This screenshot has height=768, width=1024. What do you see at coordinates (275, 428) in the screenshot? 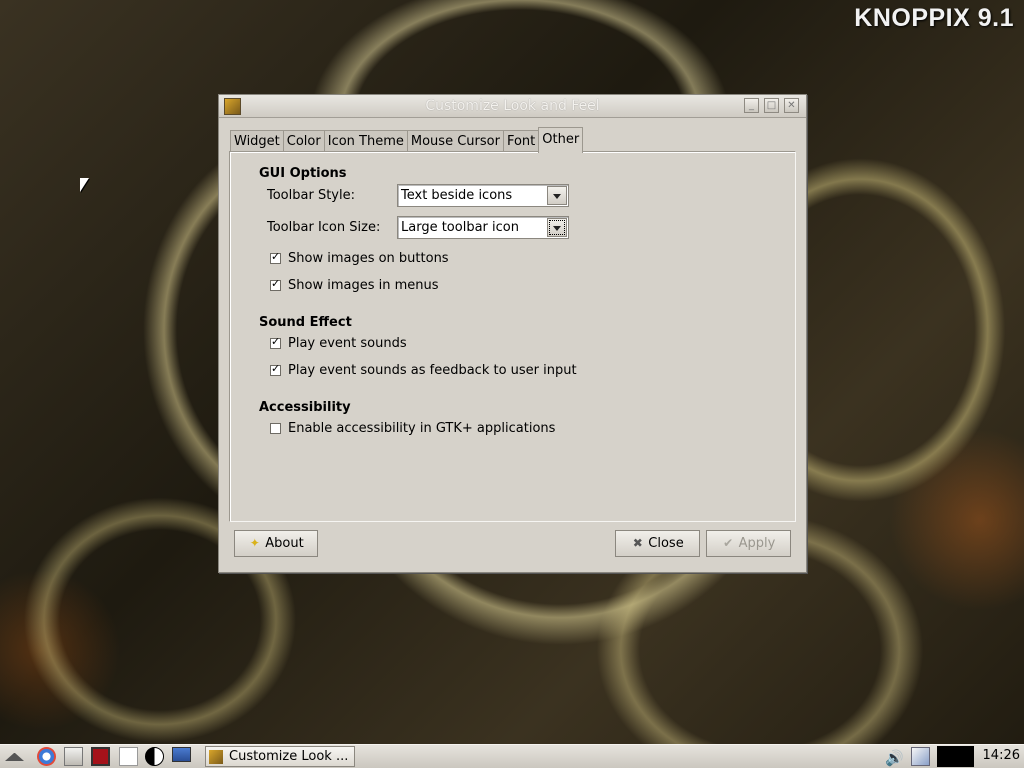
I see `enable-accessibility-checkbox` at bounding box center [275, 428].